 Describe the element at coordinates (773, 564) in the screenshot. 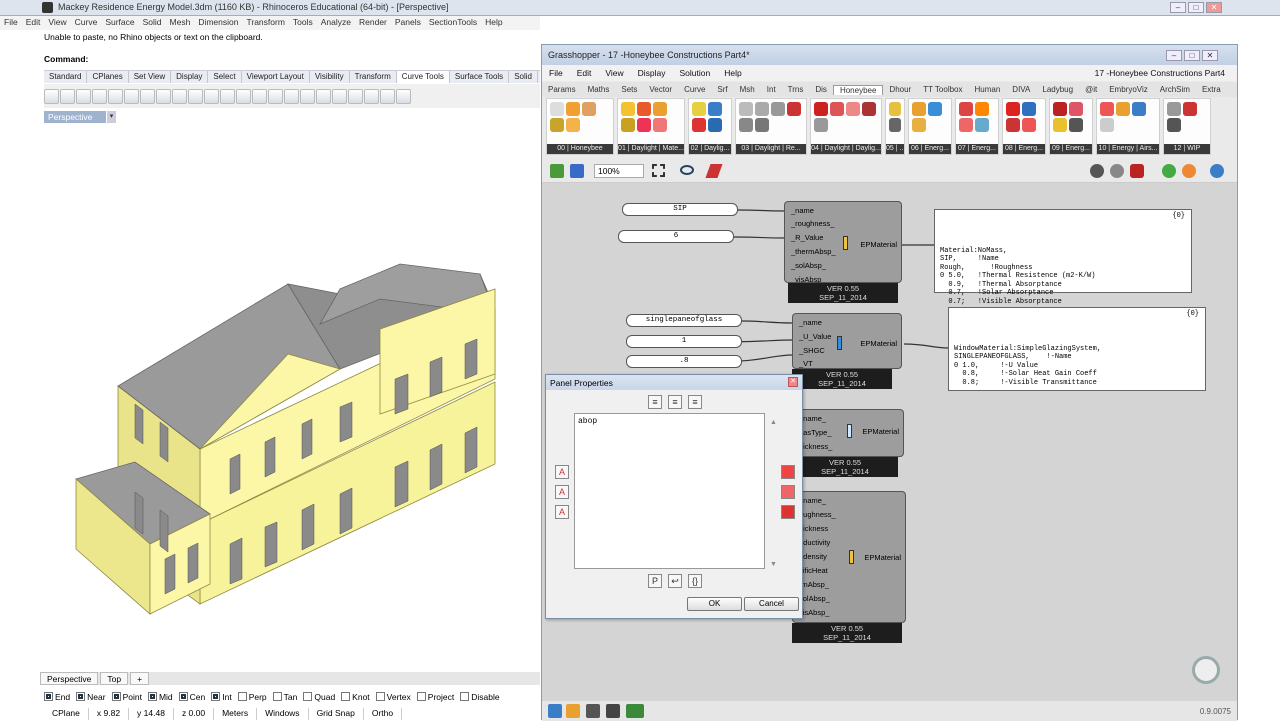

I see `scroll-down-icon: ▼` at that location.